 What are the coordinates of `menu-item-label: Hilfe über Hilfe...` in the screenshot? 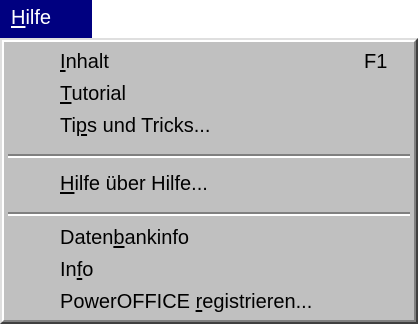 It's located at (134, 184).